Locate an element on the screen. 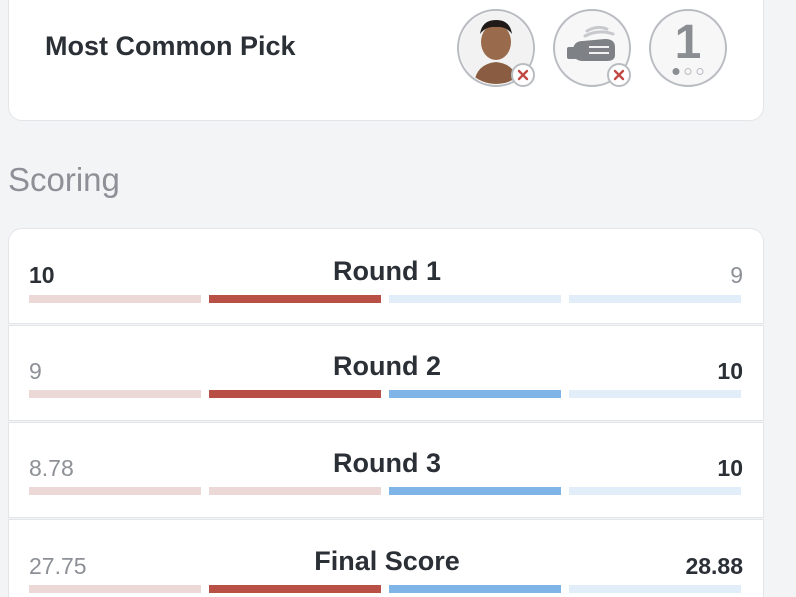 This screenshot has height=597, width=796. round-dots is located at coordinates (688, 71).